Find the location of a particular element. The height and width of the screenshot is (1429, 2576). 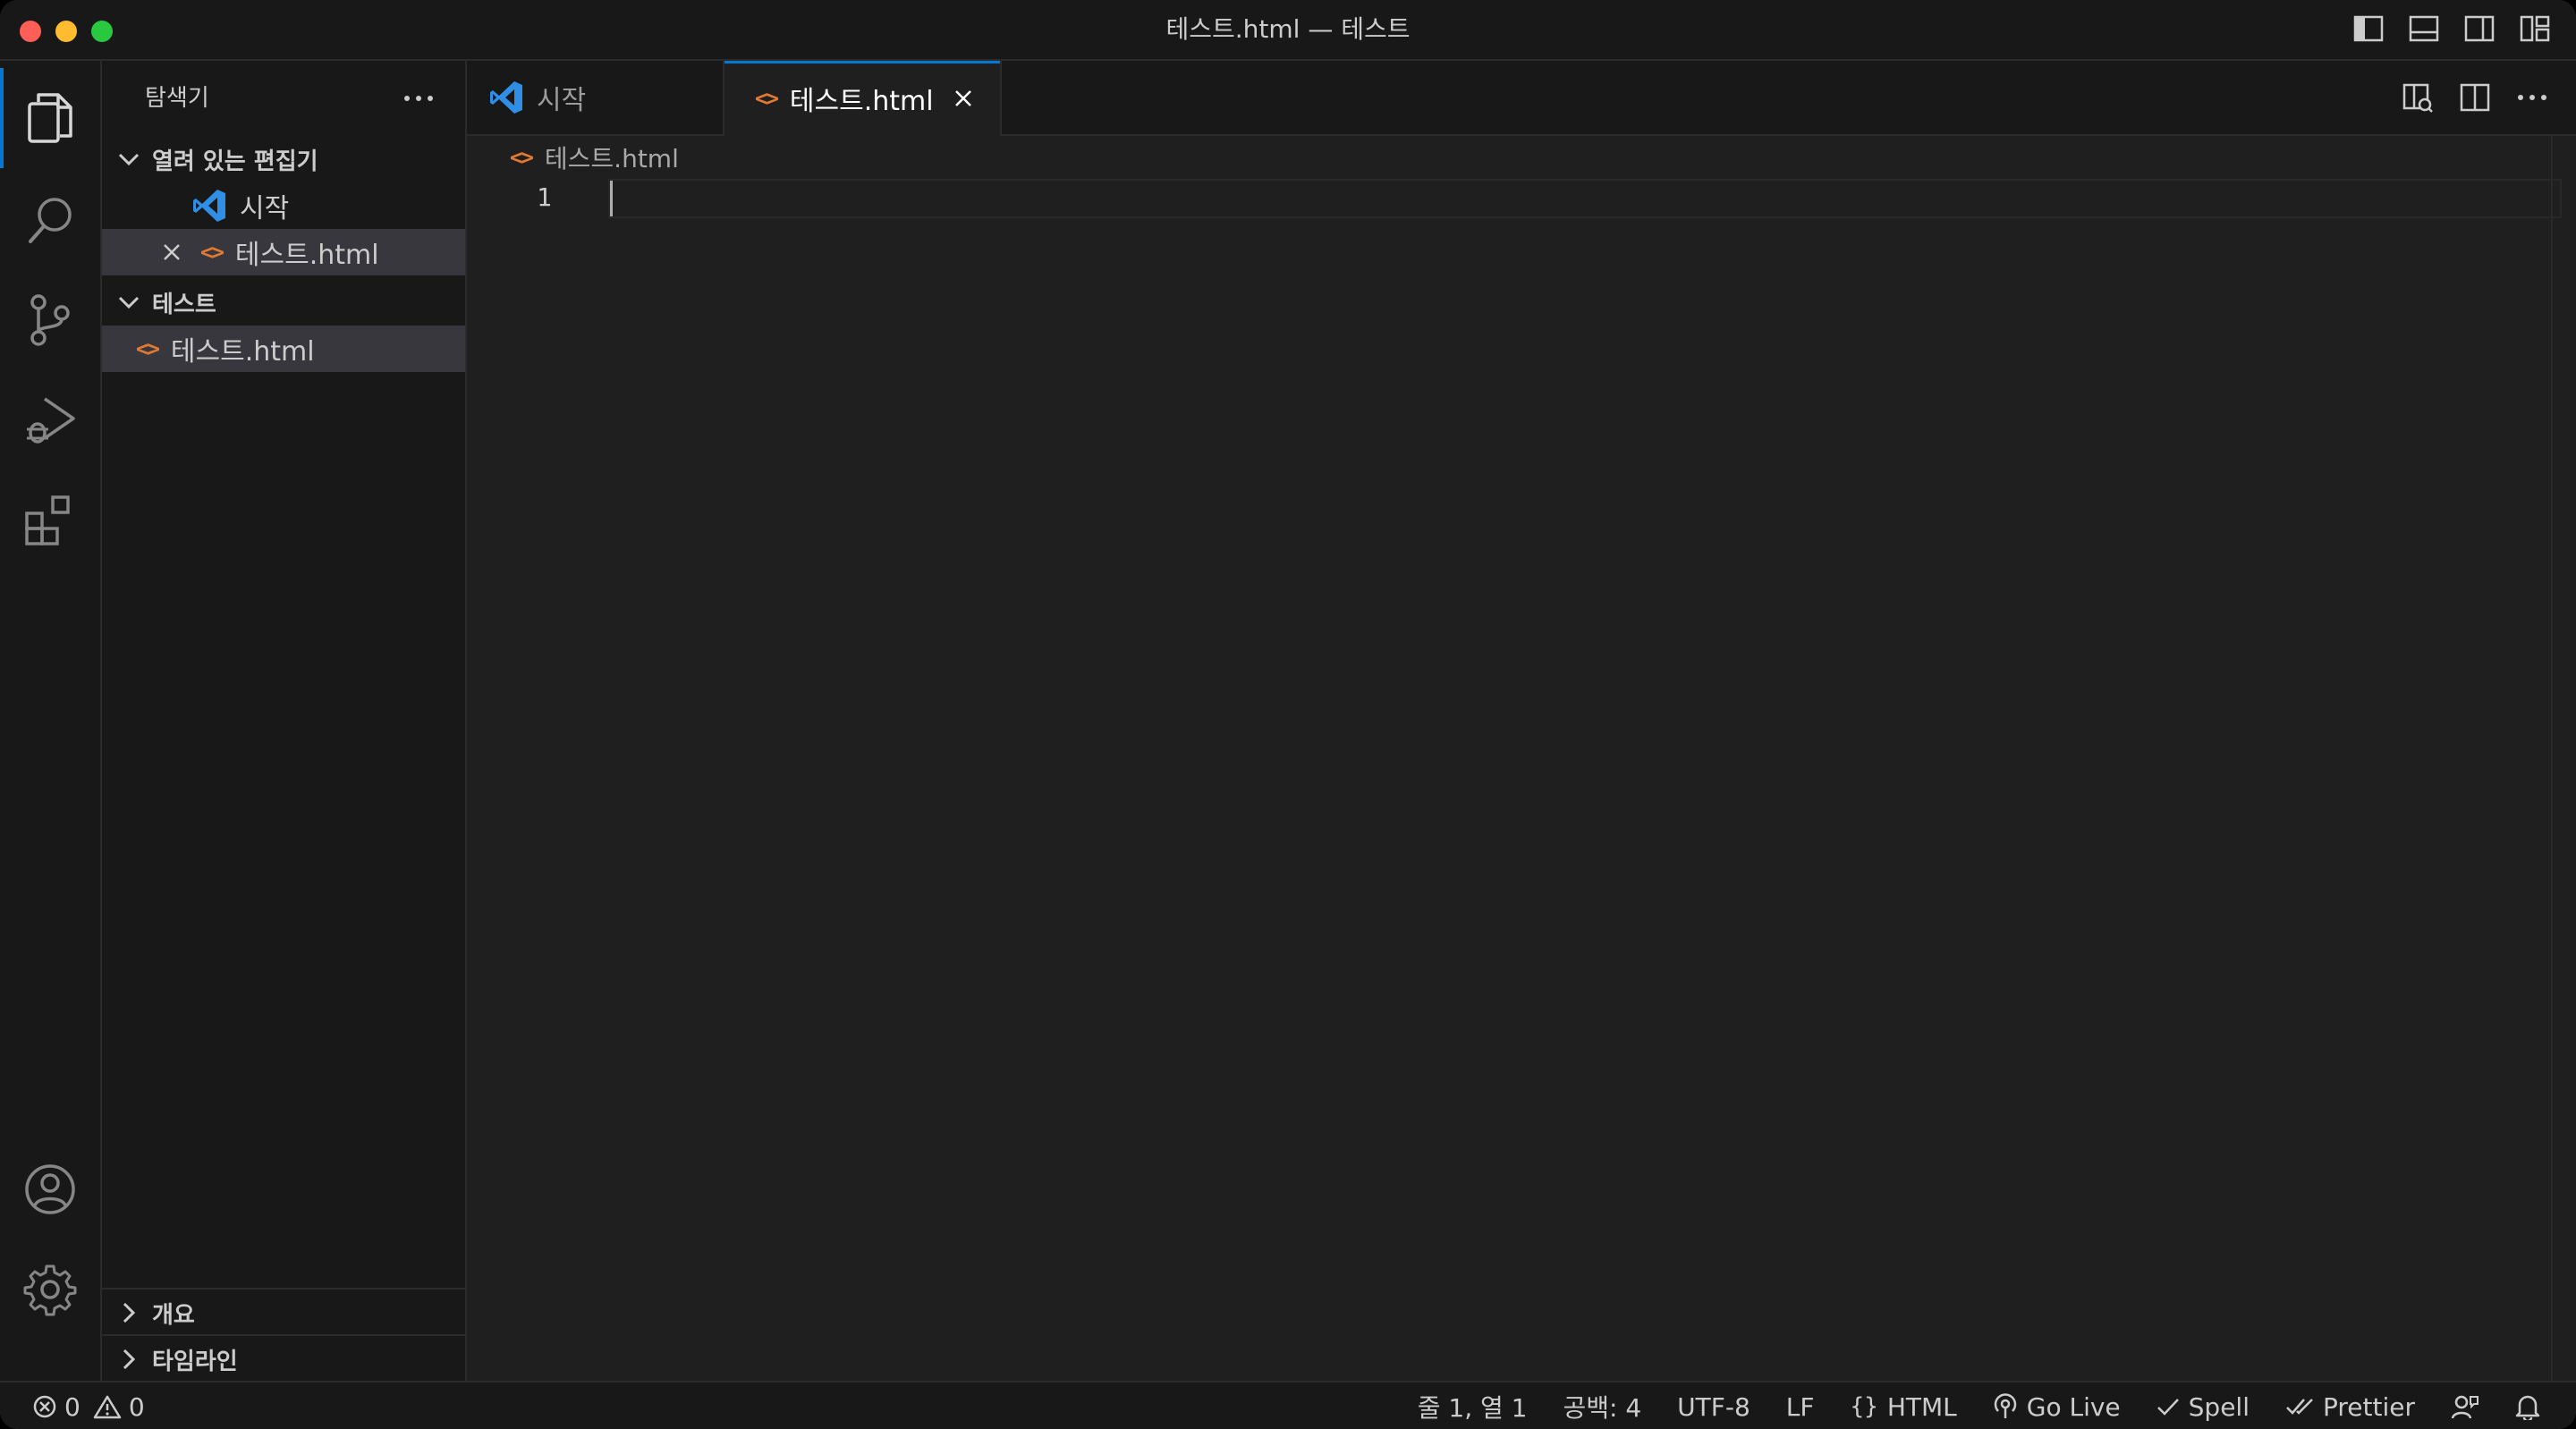

timeline-title: 타임라인 is located at coordinates (195, 1361).